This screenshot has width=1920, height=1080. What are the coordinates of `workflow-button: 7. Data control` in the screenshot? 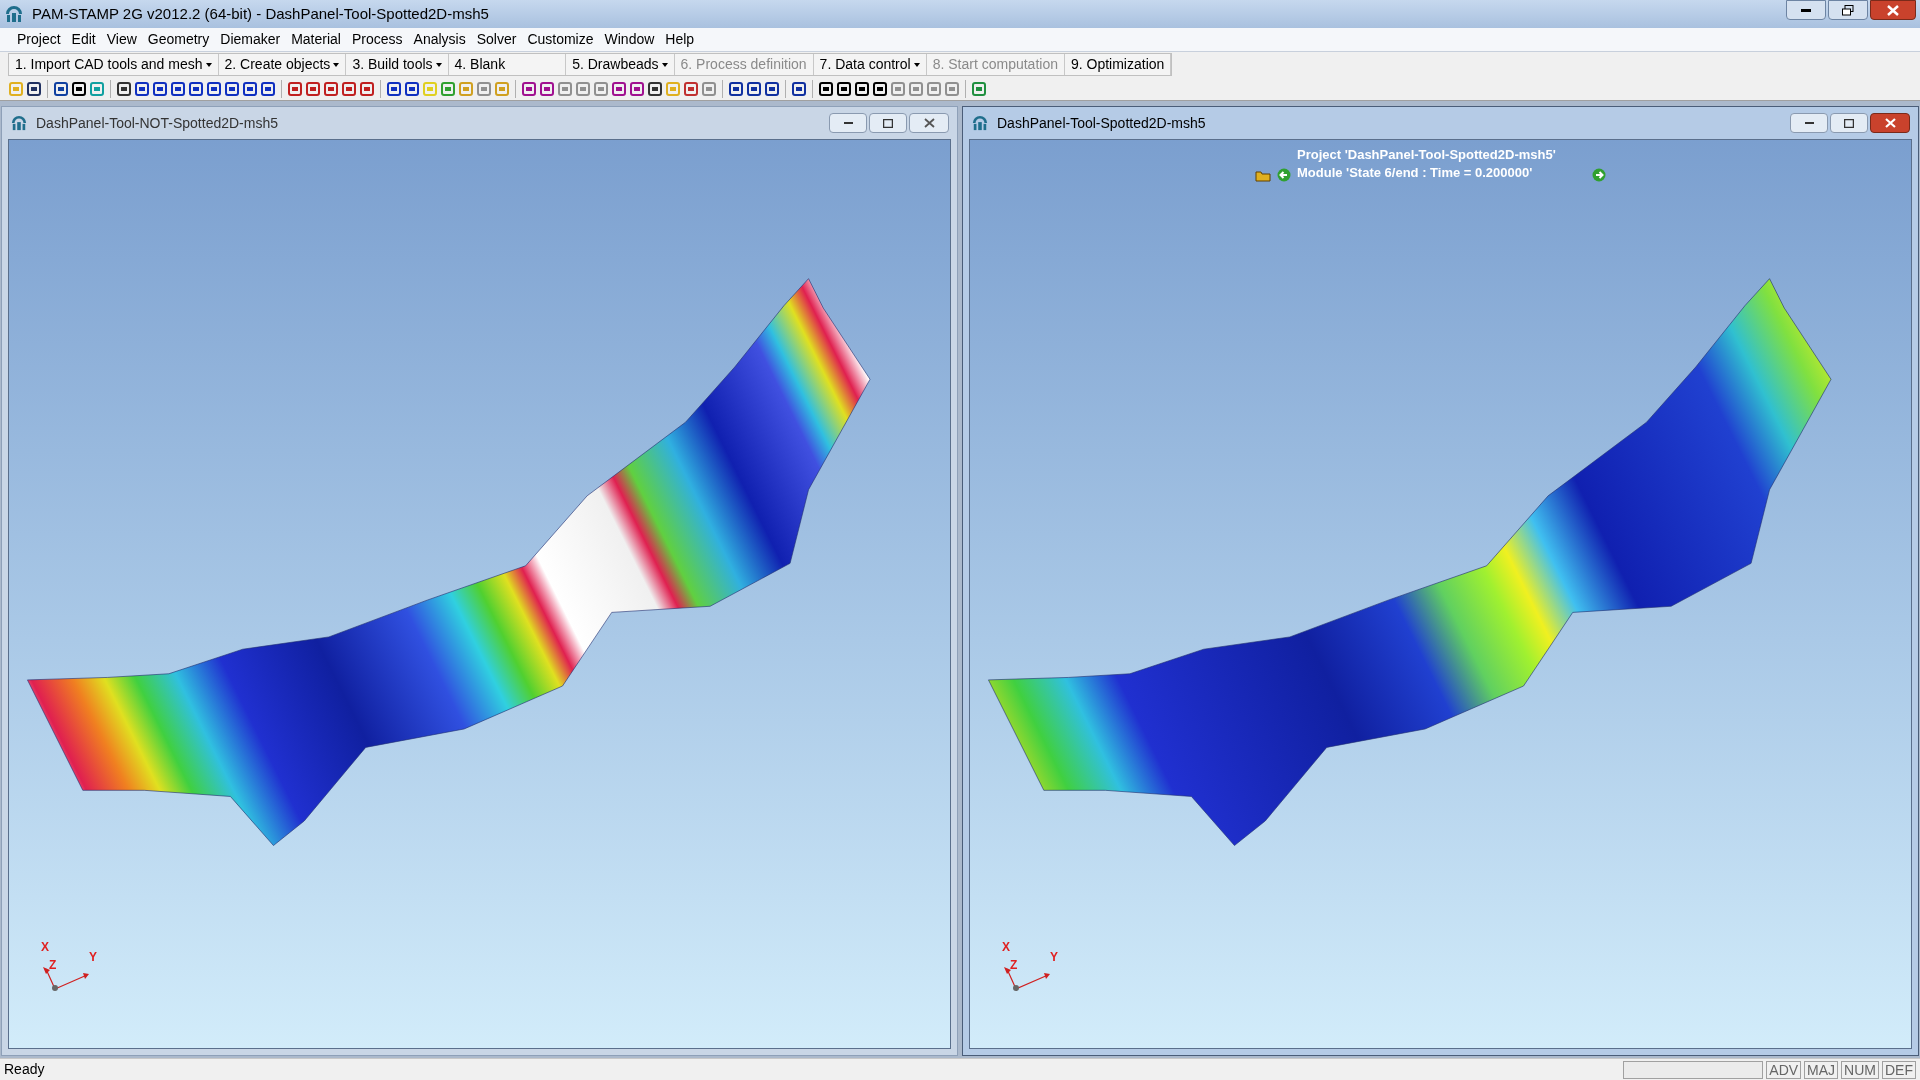 It's located at (870, 64).